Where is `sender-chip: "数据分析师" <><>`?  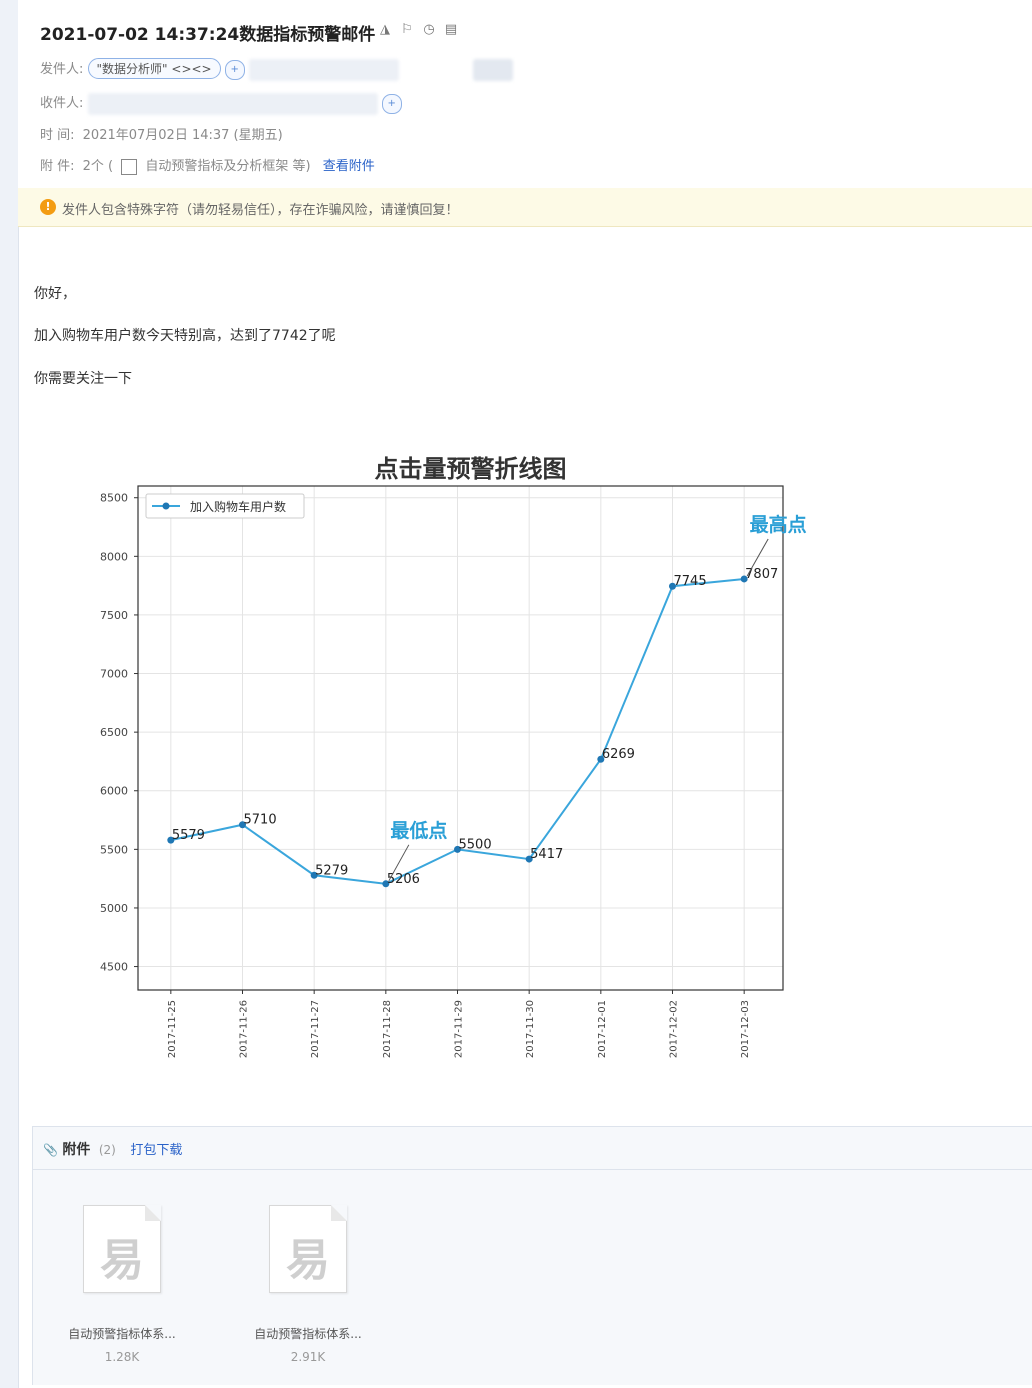
sender-chip: "数据分析师" <><> is located at coordinates (154, 68).